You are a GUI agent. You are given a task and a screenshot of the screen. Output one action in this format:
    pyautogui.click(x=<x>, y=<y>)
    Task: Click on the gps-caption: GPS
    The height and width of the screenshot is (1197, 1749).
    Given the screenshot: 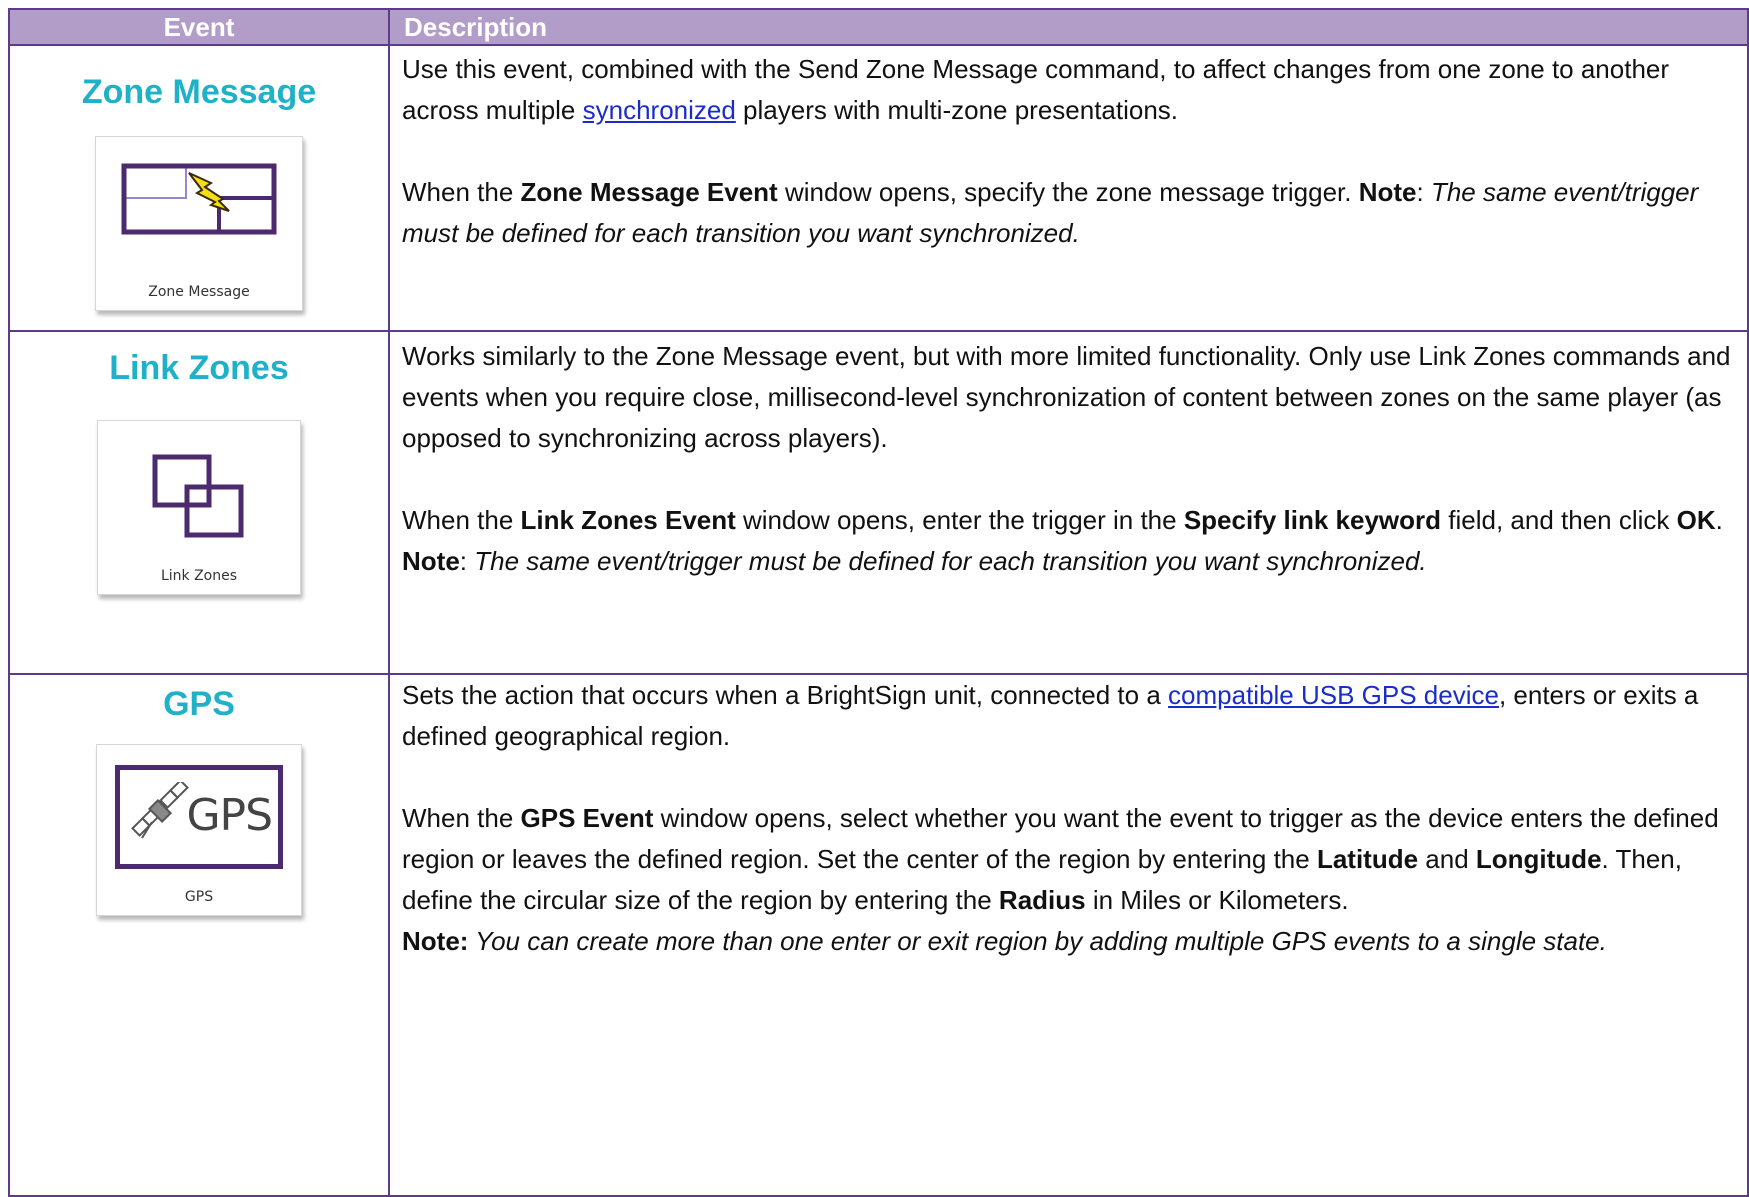 What is the action you would take?
    pyautogui.click(x=199, y=897)
    